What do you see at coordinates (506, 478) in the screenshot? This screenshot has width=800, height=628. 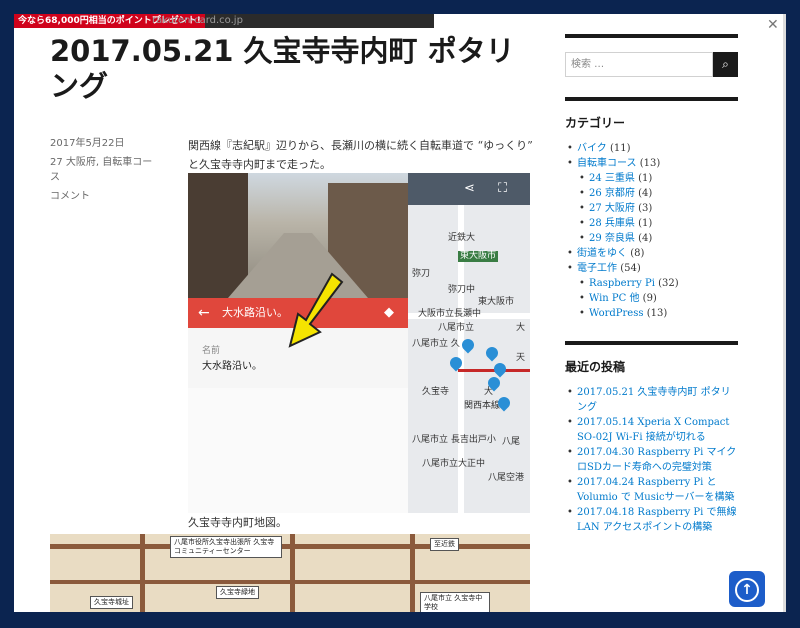 I see `map-label: 八尾空港` at bounding box center [506, 478].